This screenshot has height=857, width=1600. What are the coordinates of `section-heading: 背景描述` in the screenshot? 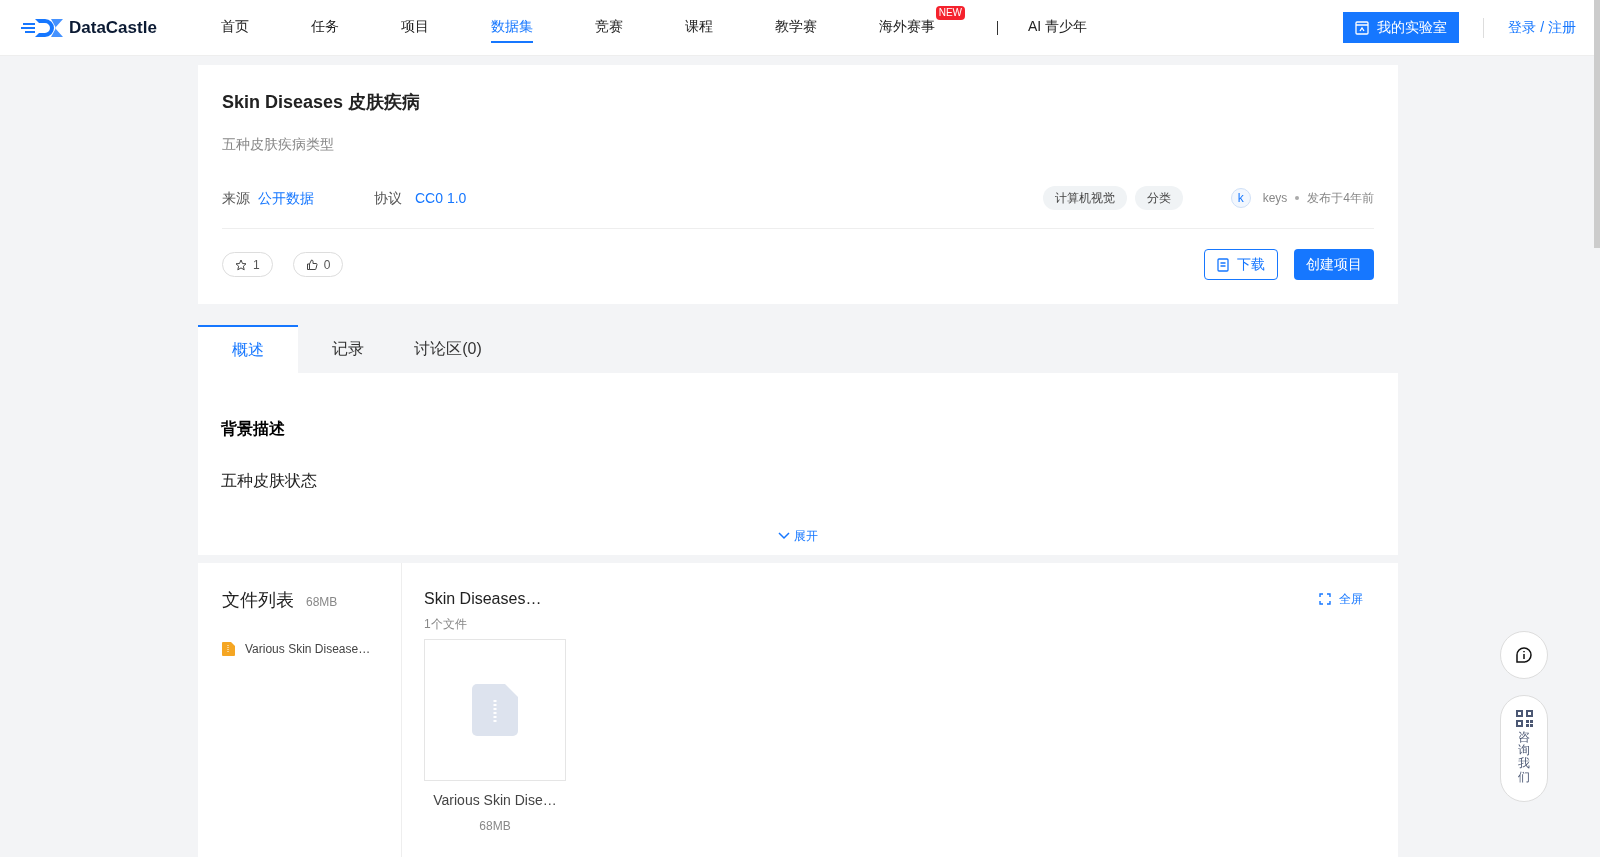 It's located at (253, 429).